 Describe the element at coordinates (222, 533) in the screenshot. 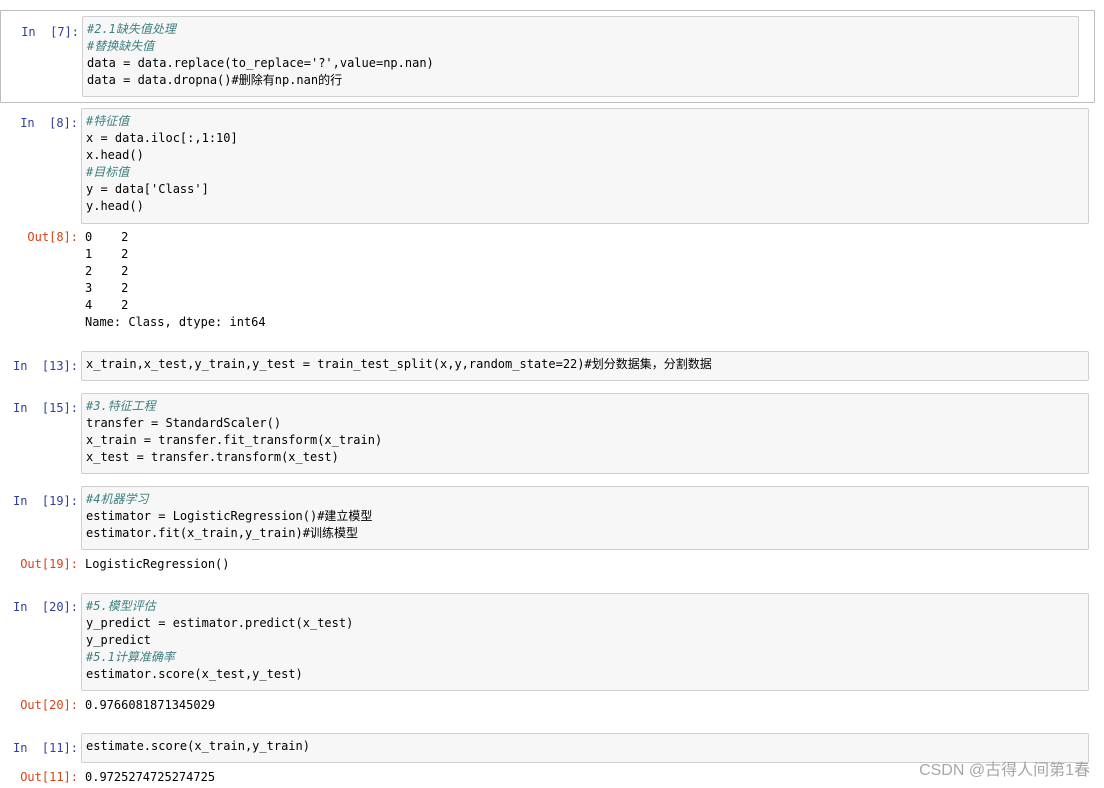

I see `code-line: estimator.fit(x_train,y_train)#训练模型` at that location.